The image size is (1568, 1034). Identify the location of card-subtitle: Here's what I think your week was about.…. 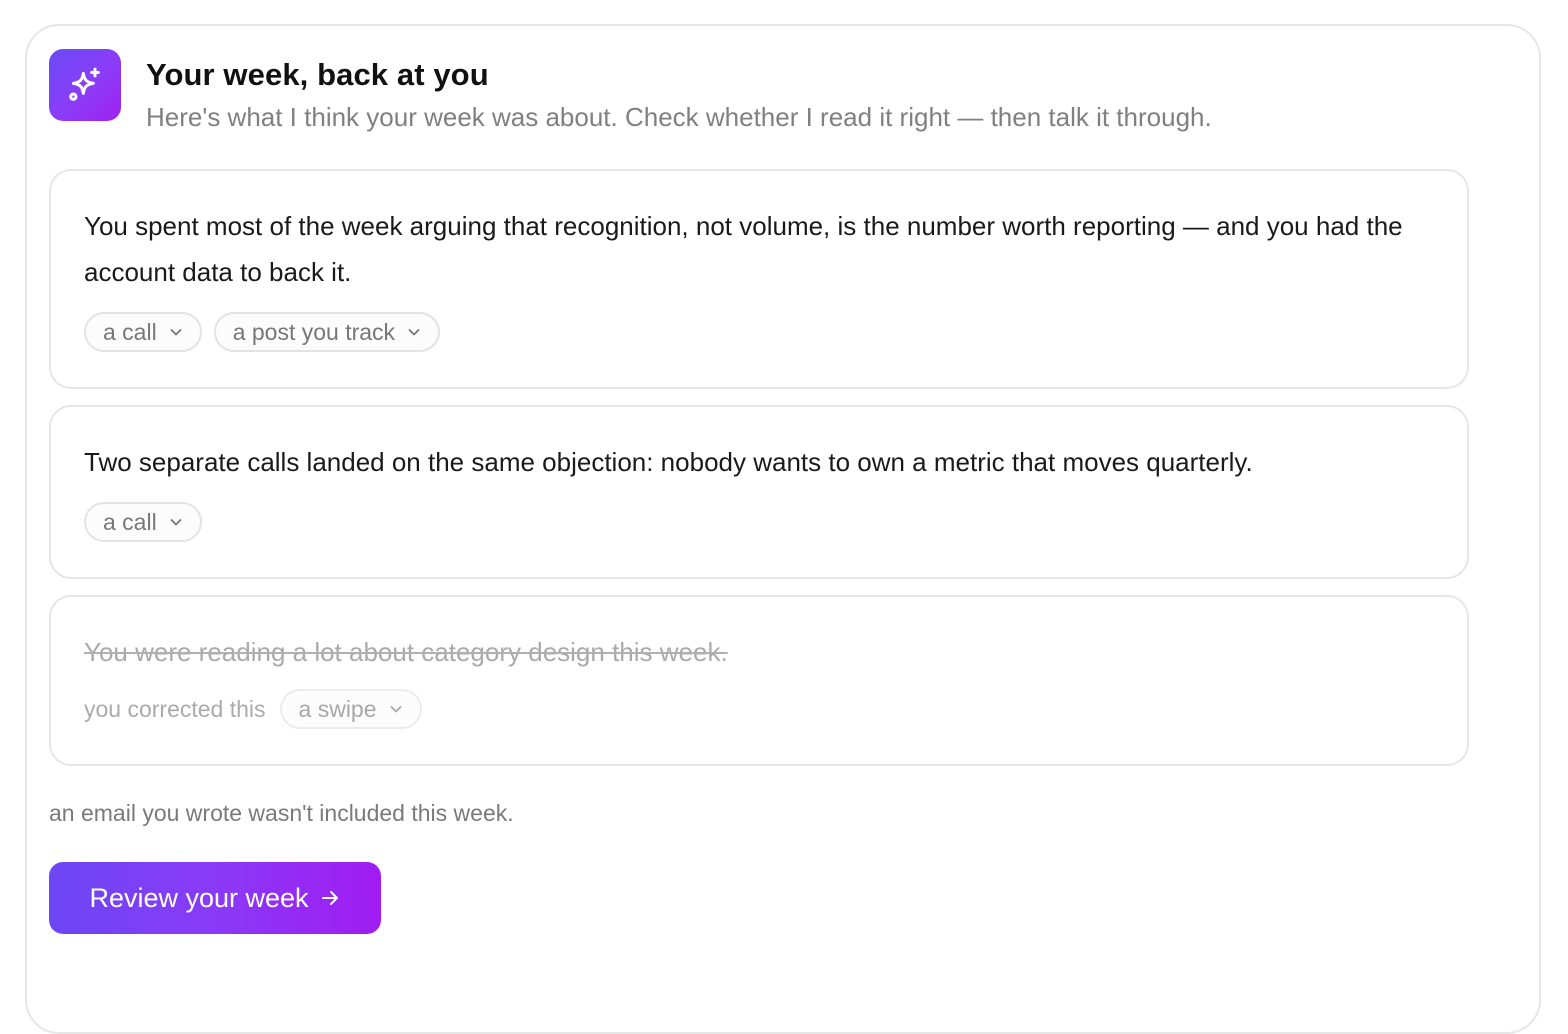
(679, 117).